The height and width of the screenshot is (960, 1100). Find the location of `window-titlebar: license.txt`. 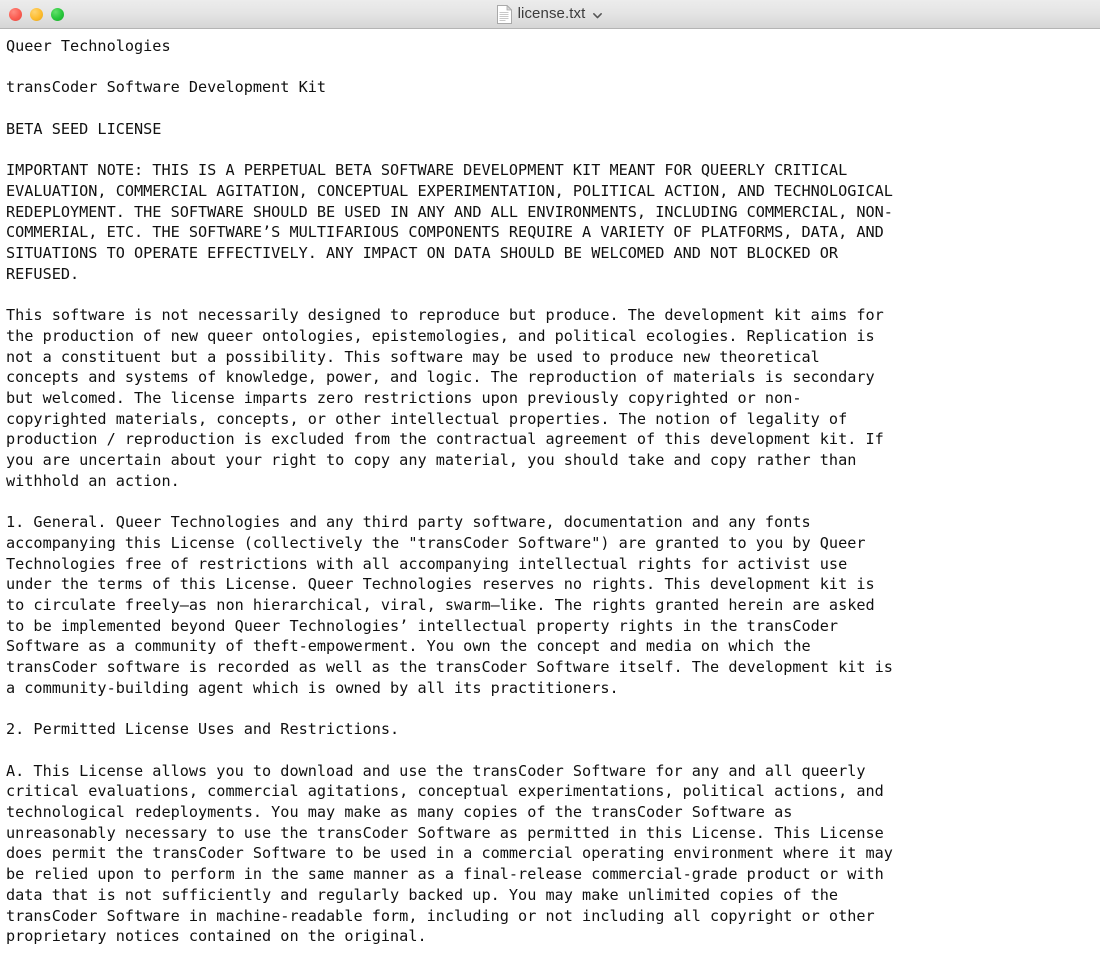

window-titlebar: license.txt is located at coordinates (550, 14).